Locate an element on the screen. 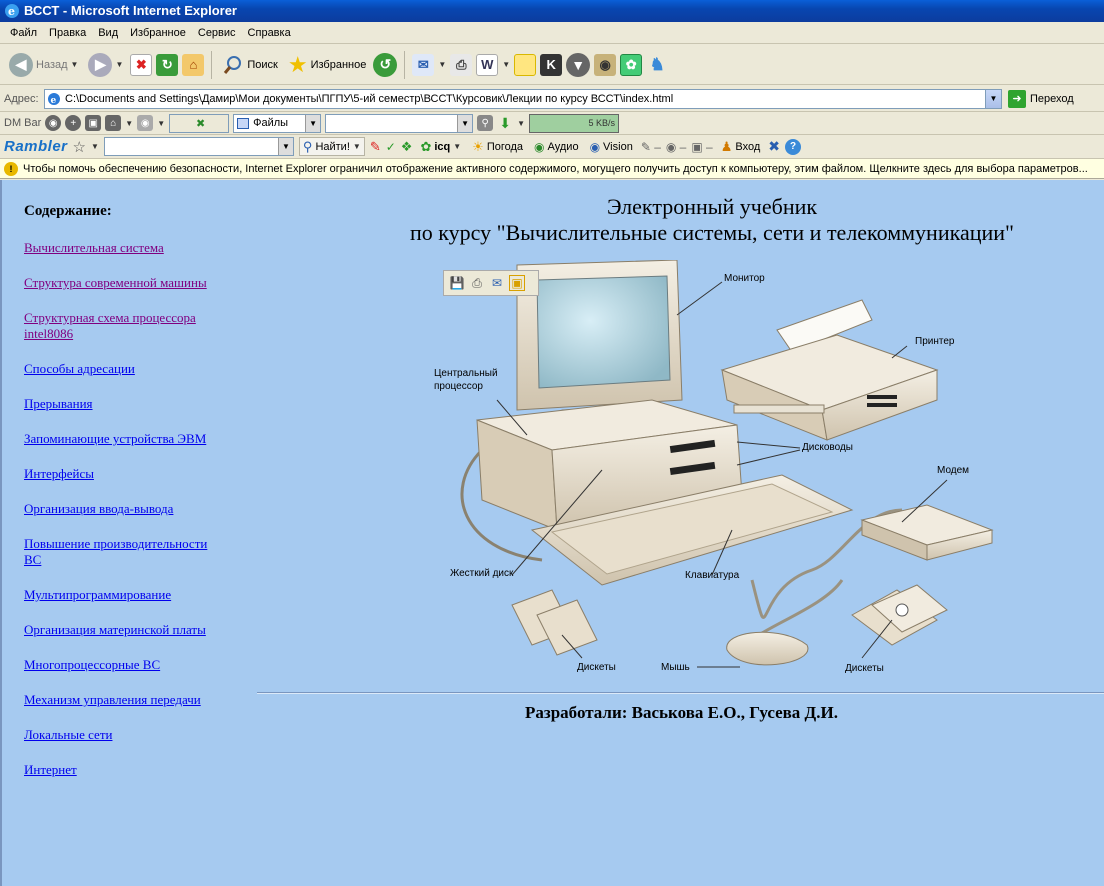  speed-value: 5 KB/s is located at coordinates (602, 123).